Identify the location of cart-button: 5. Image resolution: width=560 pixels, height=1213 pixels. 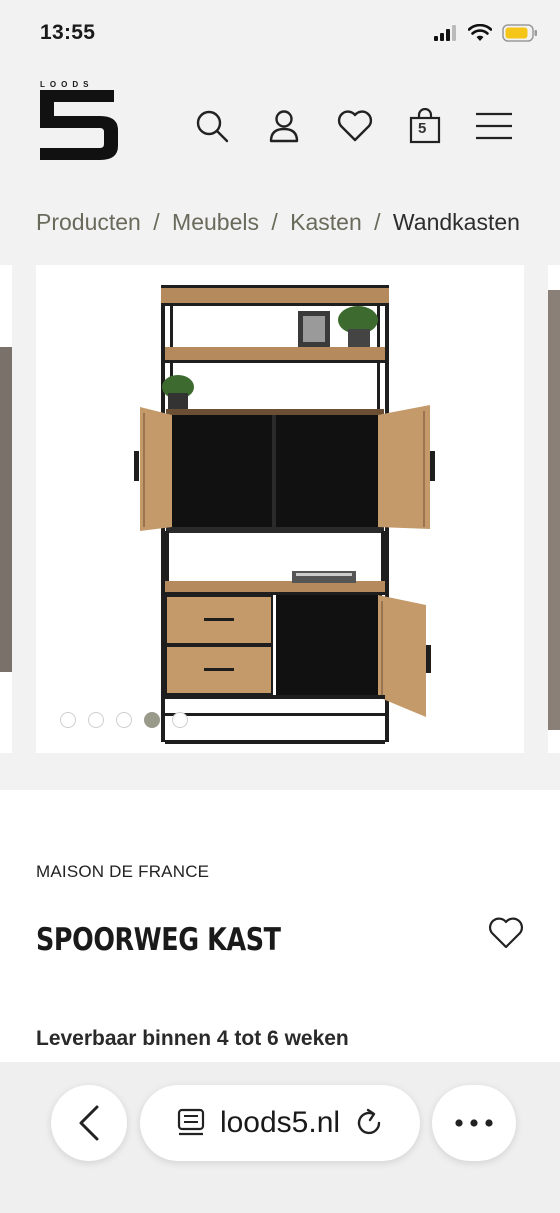
(425, 126).